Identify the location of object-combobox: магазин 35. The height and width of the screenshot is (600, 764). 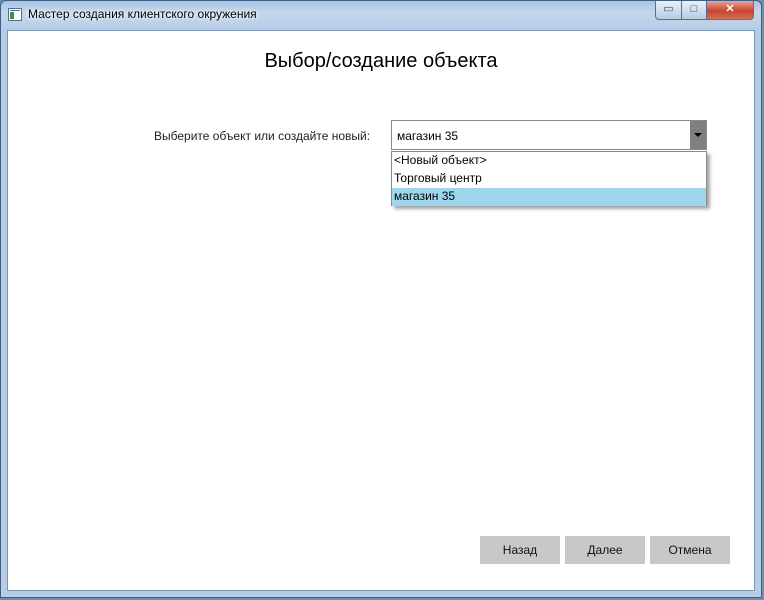
(549, 135).